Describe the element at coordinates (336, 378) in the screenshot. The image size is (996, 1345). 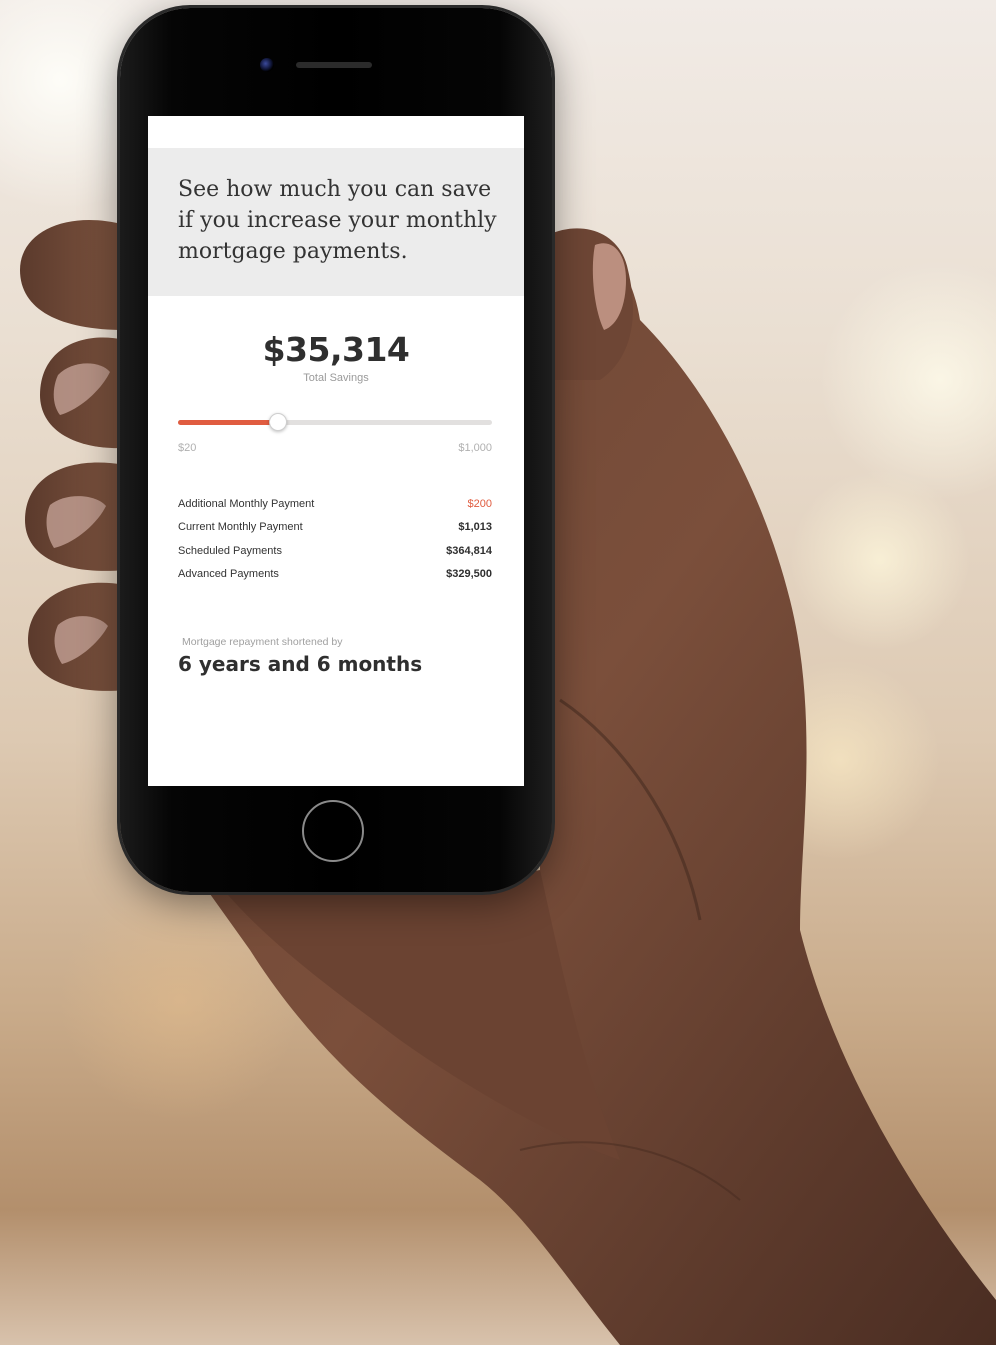
I see `total-savings-label: Total Savings` at that location.